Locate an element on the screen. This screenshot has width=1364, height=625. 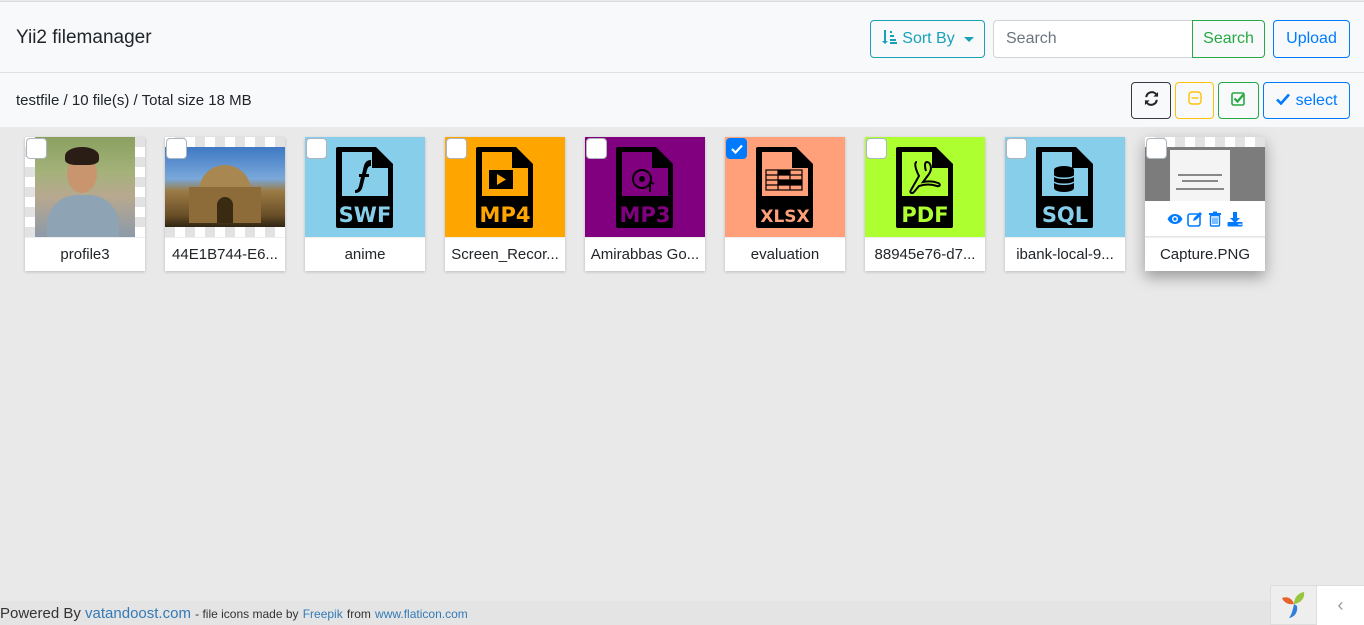
sort-by-dropdown: Sort By is located at coordinates (927, 39).